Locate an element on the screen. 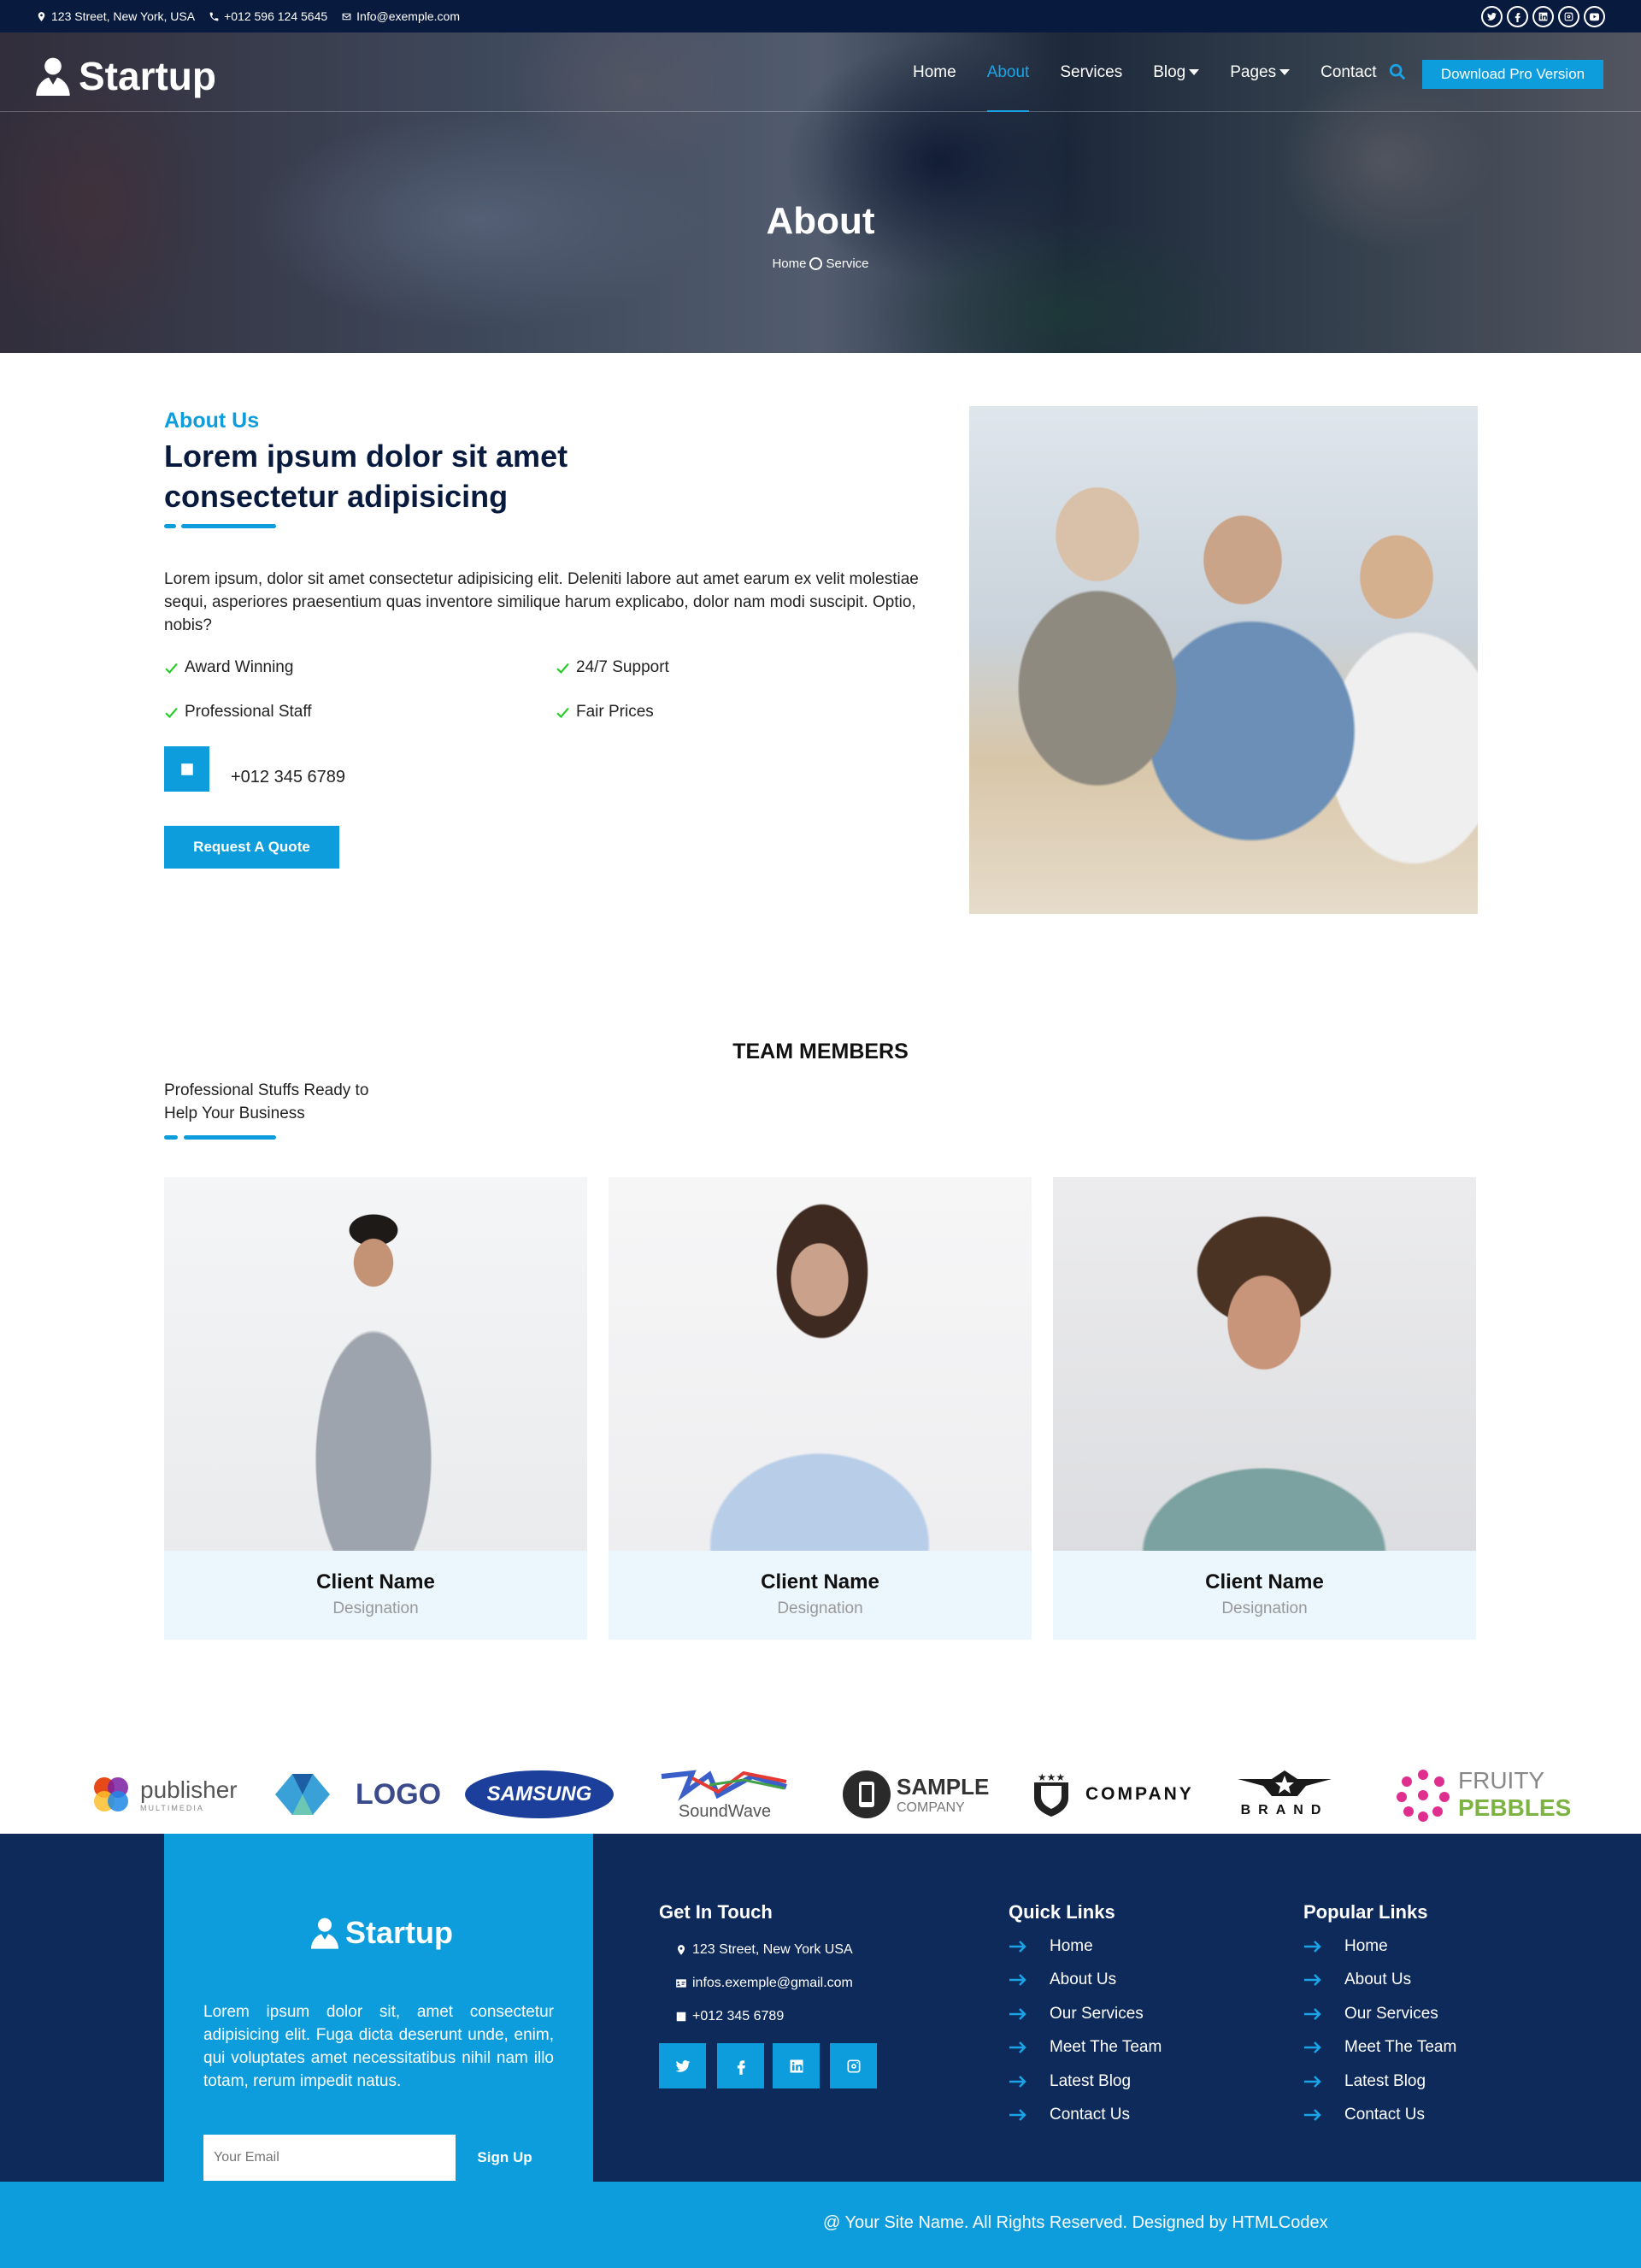 The height and width of the screenshot is (2268, 1641). partner-logo-fruity-pebbles: FRUITY PEBBLES is located at coordinates (1482, 1794).